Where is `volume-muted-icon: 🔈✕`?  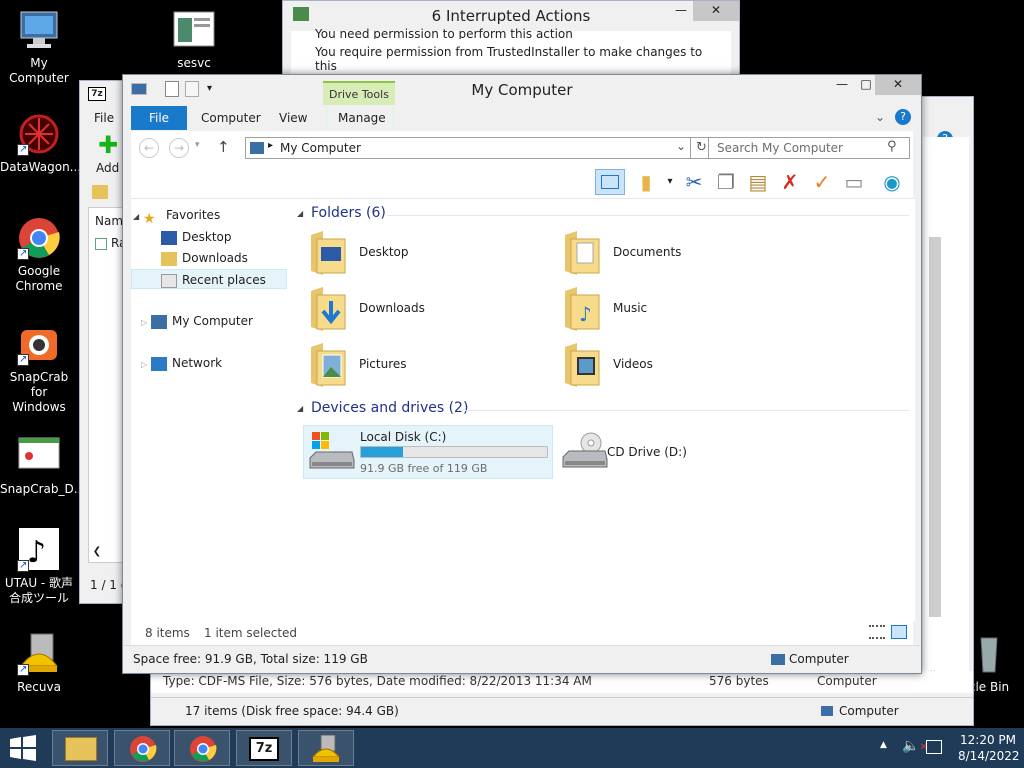 volume-muted-icon: 🔈✕ is located at coordinates (915, 746).